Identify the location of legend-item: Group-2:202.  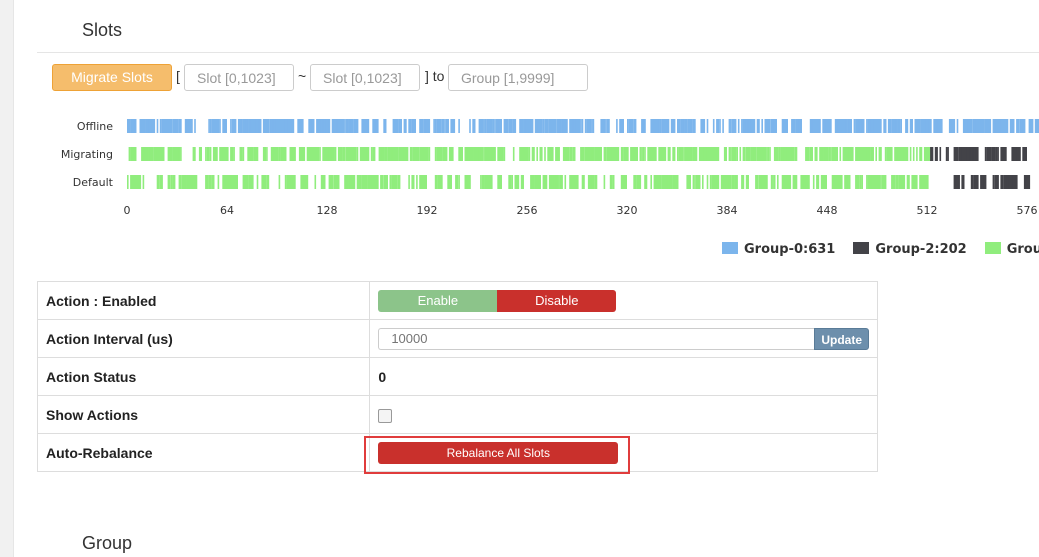
(910, 249).